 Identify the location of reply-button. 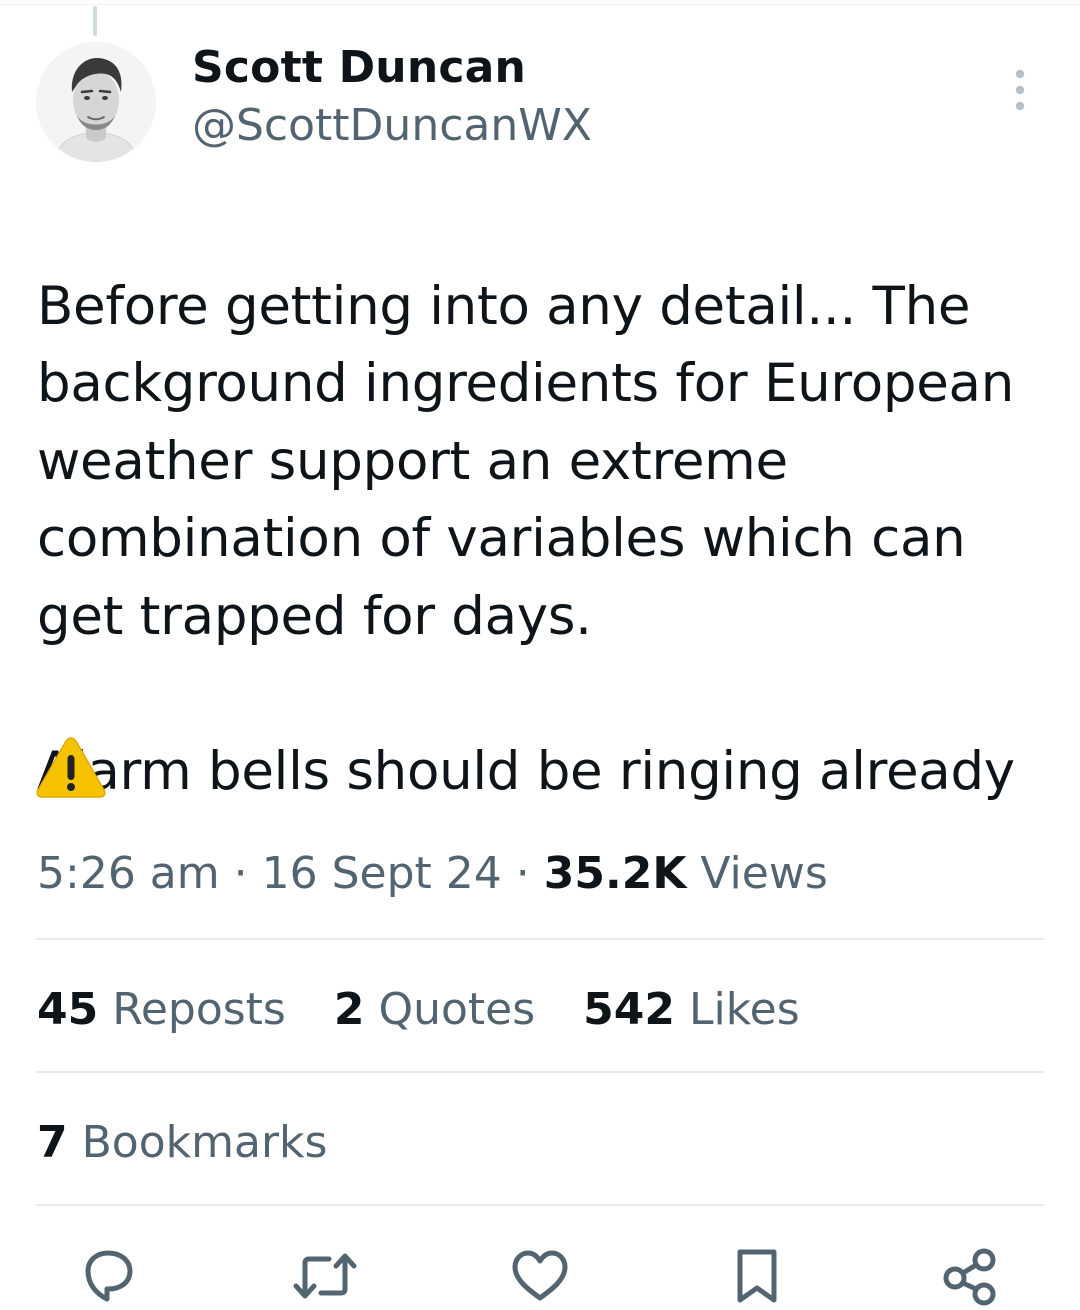
(108, 1276).